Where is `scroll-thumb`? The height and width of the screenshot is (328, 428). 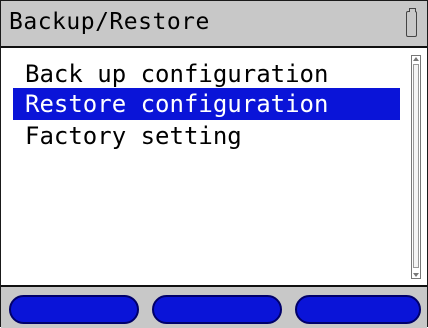 scroll-thumb is located at coordinates (416, 166).